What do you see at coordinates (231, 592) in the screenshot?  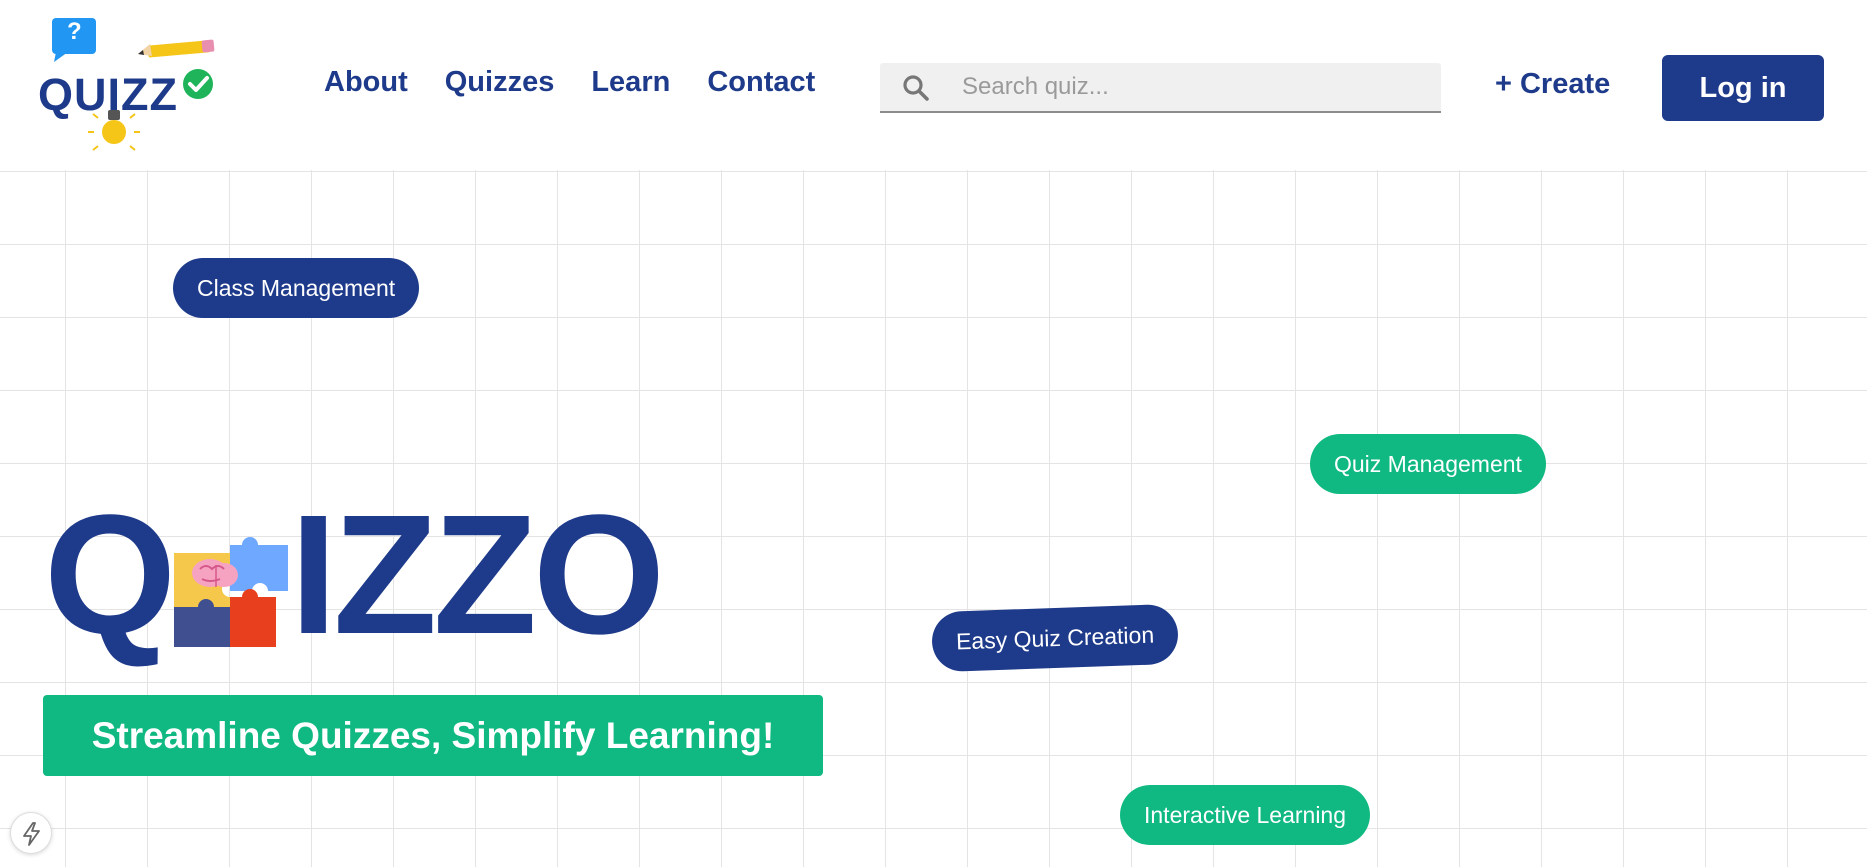 I see `puzzle-brain-icon` at bounding box center [231, 592].